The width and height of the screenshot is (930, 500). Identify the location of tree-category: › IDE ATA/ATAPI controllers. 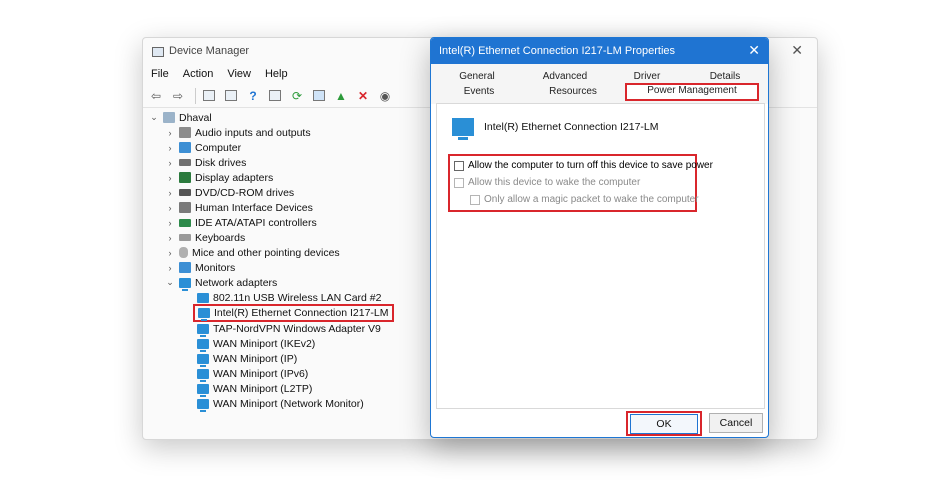
(241, 222).